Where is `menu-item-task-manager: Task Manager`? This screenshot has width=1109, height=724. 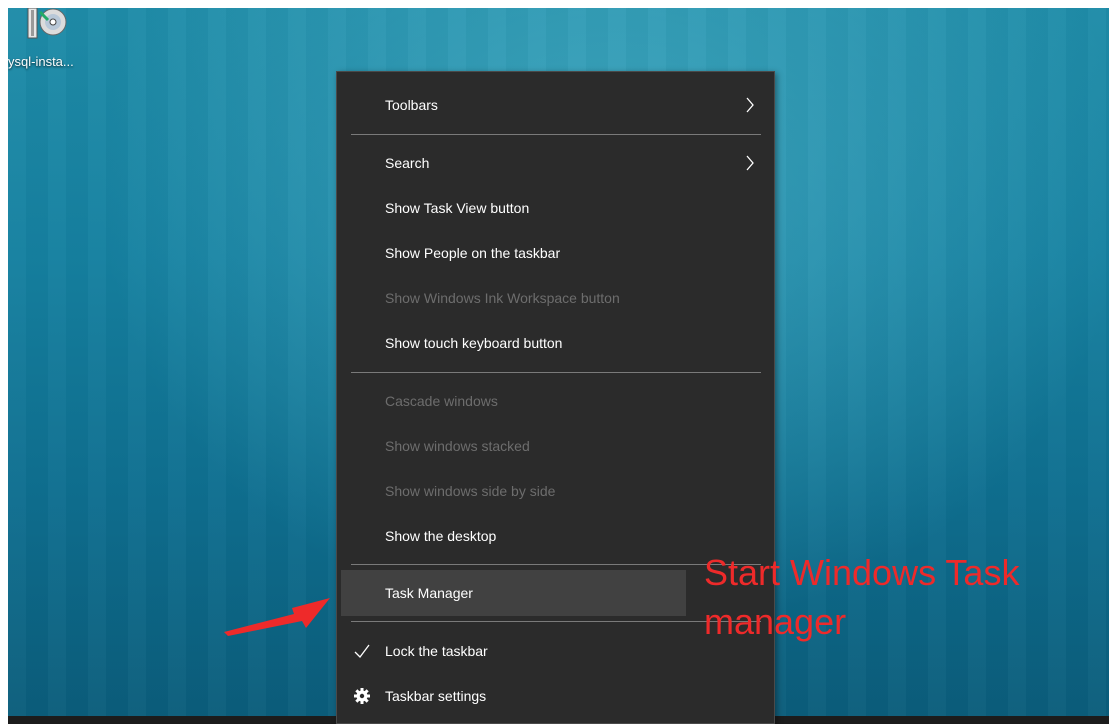 menu-item-task-manager: Task Manager is located at coordinates (513, 593).